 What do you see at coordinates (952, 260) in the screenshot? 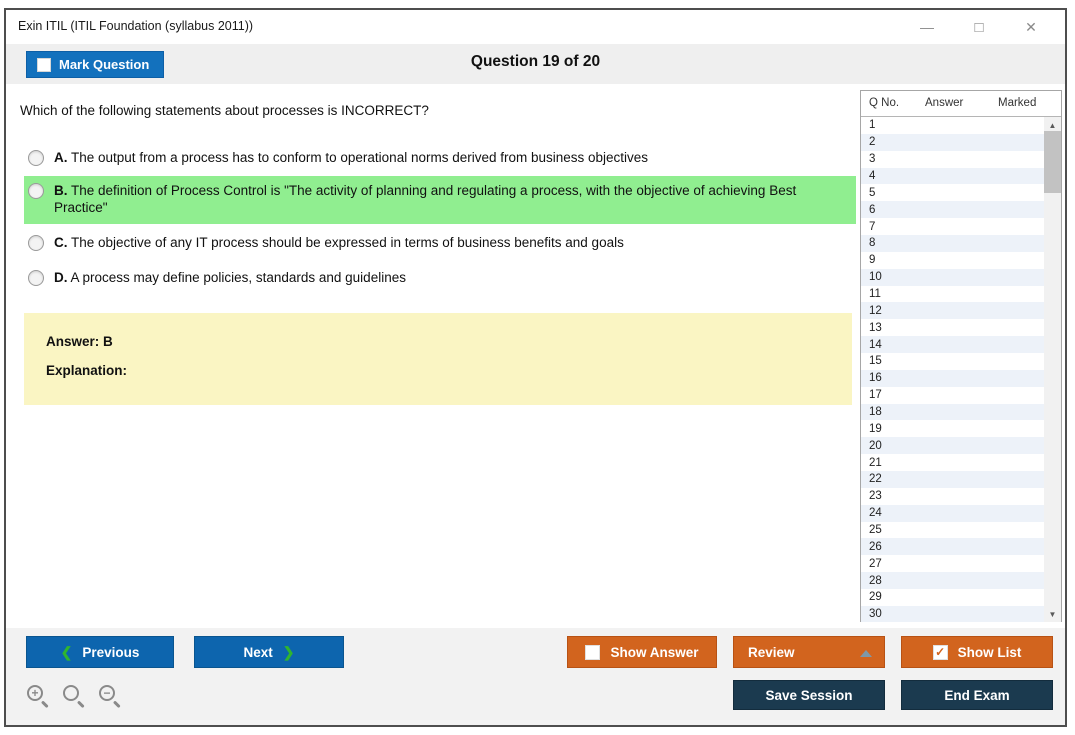
I see `question-list-row: 9` at bounding box center [952, 260].